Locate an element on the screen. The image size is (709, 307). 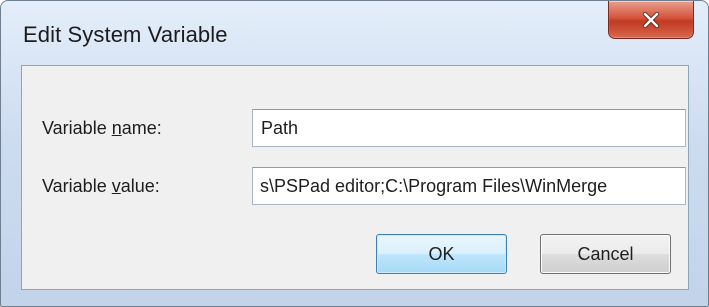
close-button is located at coordinates (651, 20).